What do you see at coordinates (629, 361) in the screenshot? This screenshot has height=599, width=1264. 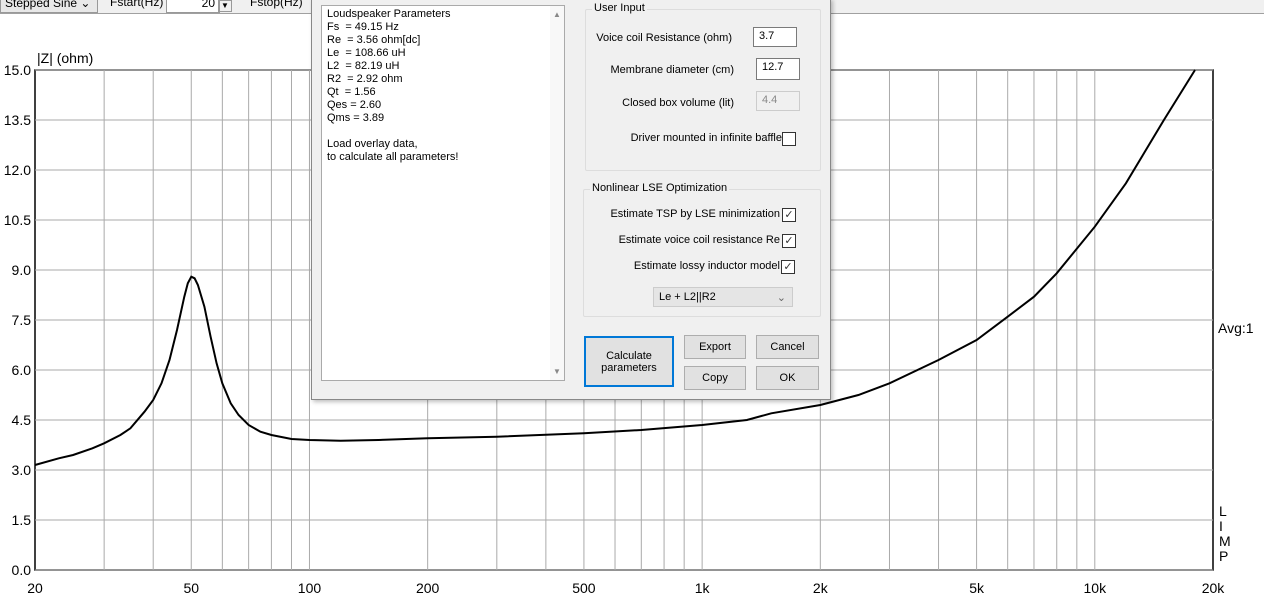 I see `calculate-parameters-button: Calculate parameters` at bounding box center [629, 361].